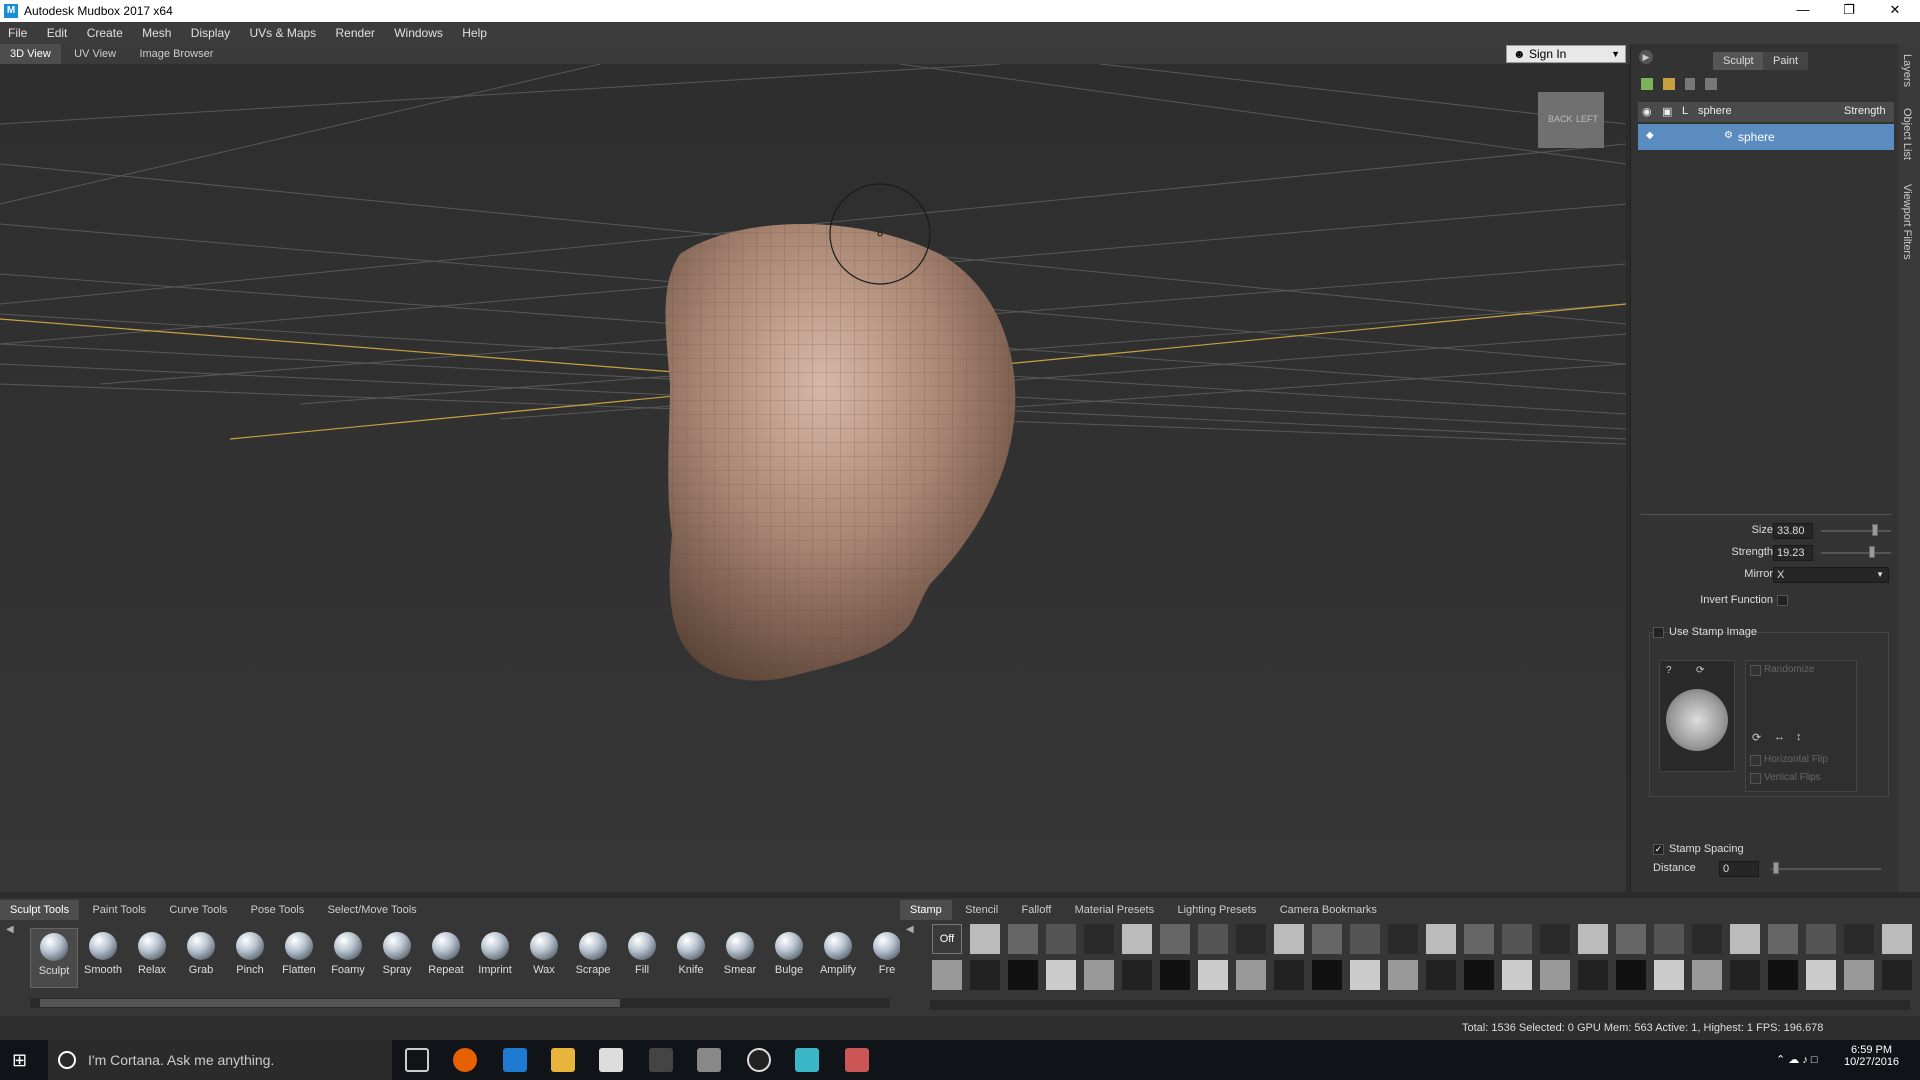 Image resolution: width=1920 pixels, height=1080 pixels. Describe the element at coordinates (1646, 57) in the screenshot. I see `collapse-icon: ▶` at that location.